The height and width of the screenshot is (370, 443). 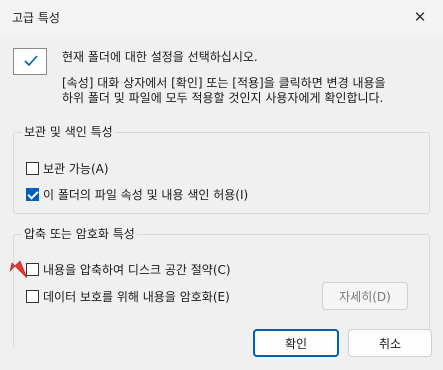 I want to click on intro-text: 하위 폴더 및 파일에 모두 적용할 것인지 사용자에게 확인합니다., so click(x=223, y=98).